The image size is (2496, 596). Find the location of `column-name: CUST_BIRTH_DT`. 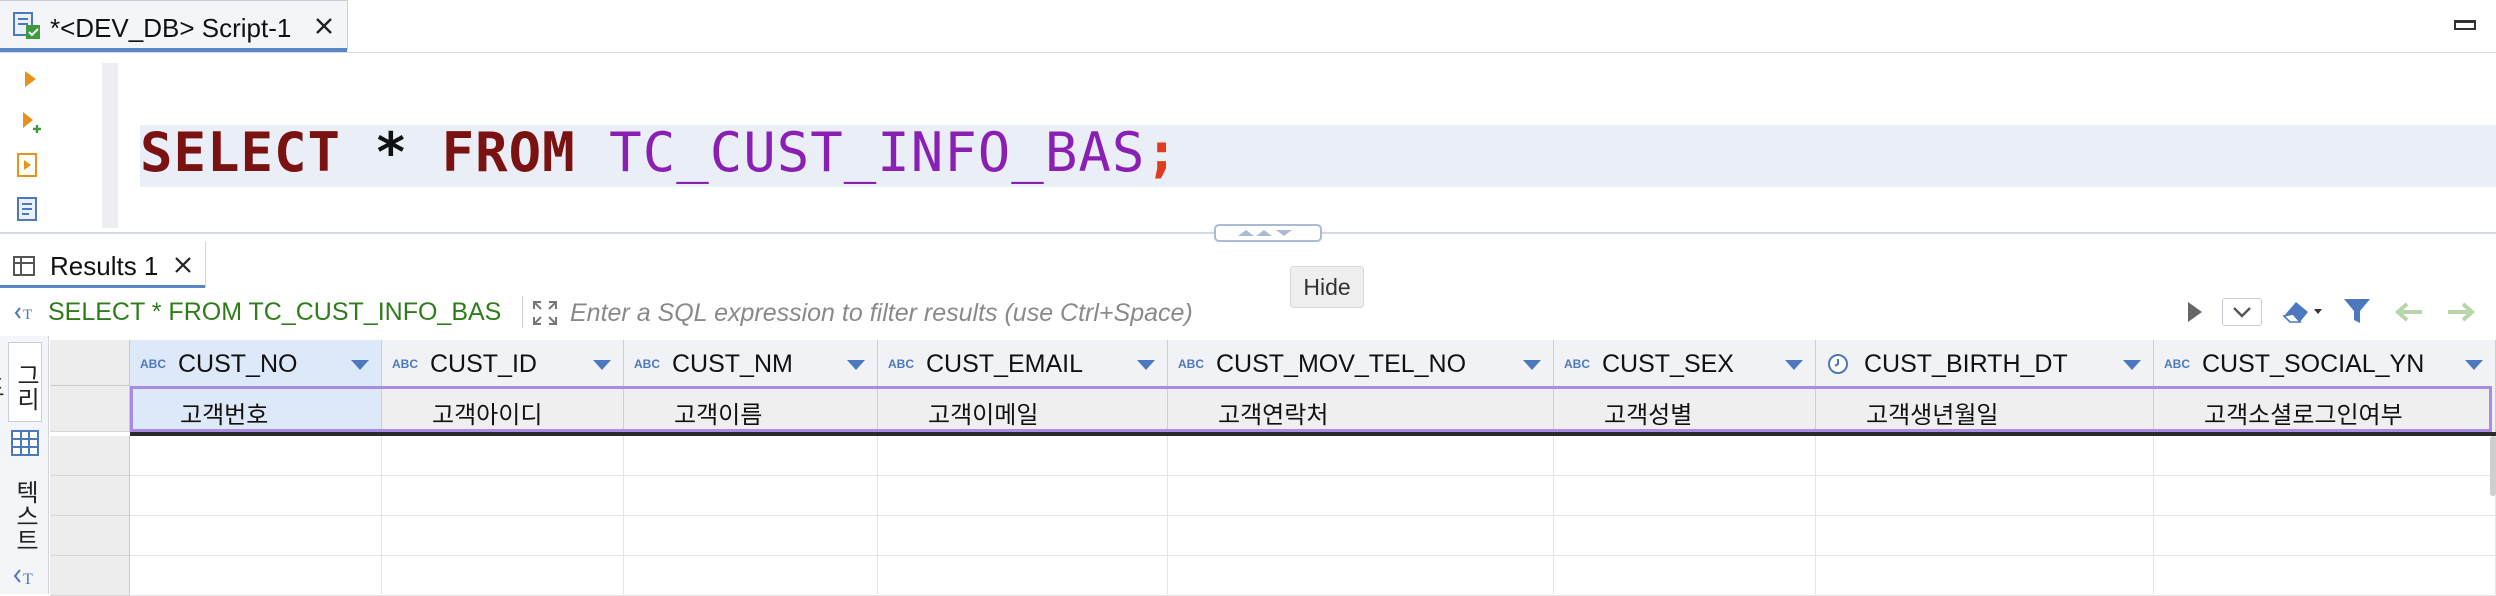

column-name: CUST_BIRTH_DT is located at coordinates (1966, 364).